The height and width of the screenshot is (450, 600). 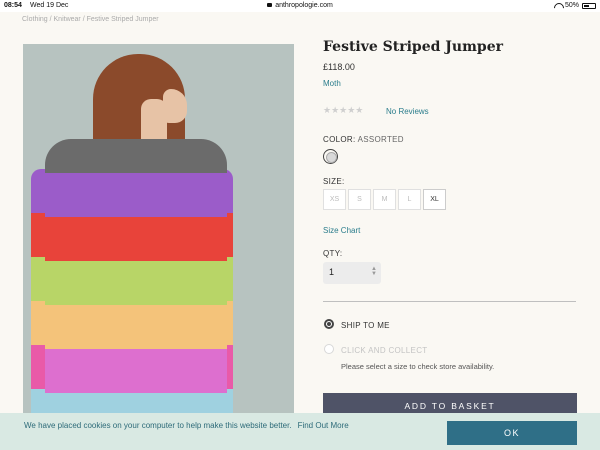 I want to click on address-bar: anthropologie.com, so click(x=300, y=5).